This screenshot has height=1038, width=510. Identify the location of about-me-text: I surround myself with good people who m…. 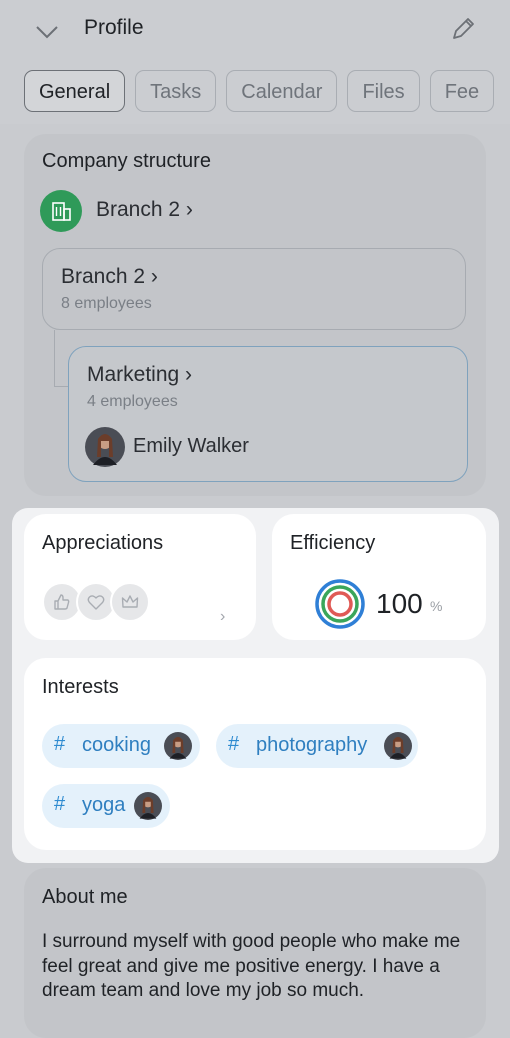
(251, 966).